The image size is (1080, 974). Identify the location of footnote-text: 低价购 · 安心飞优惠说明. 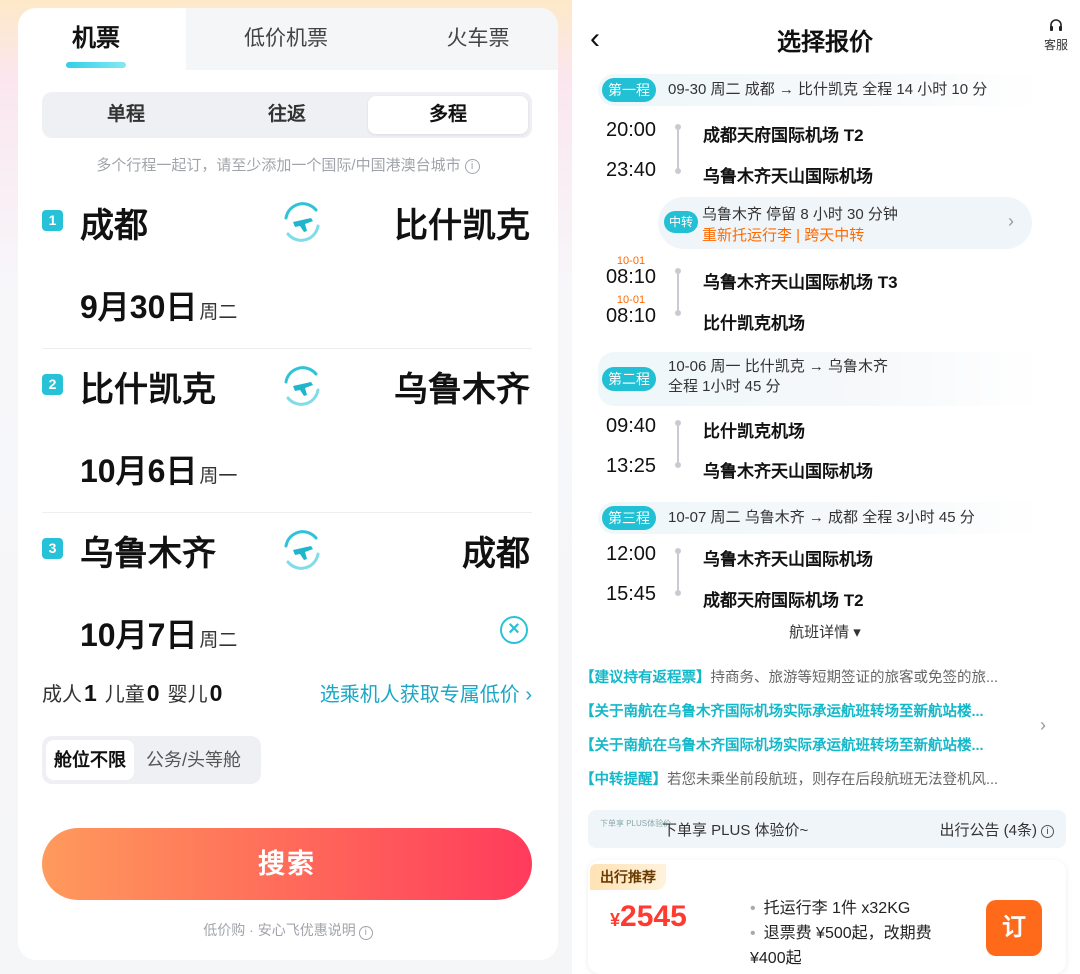
(279, 930).